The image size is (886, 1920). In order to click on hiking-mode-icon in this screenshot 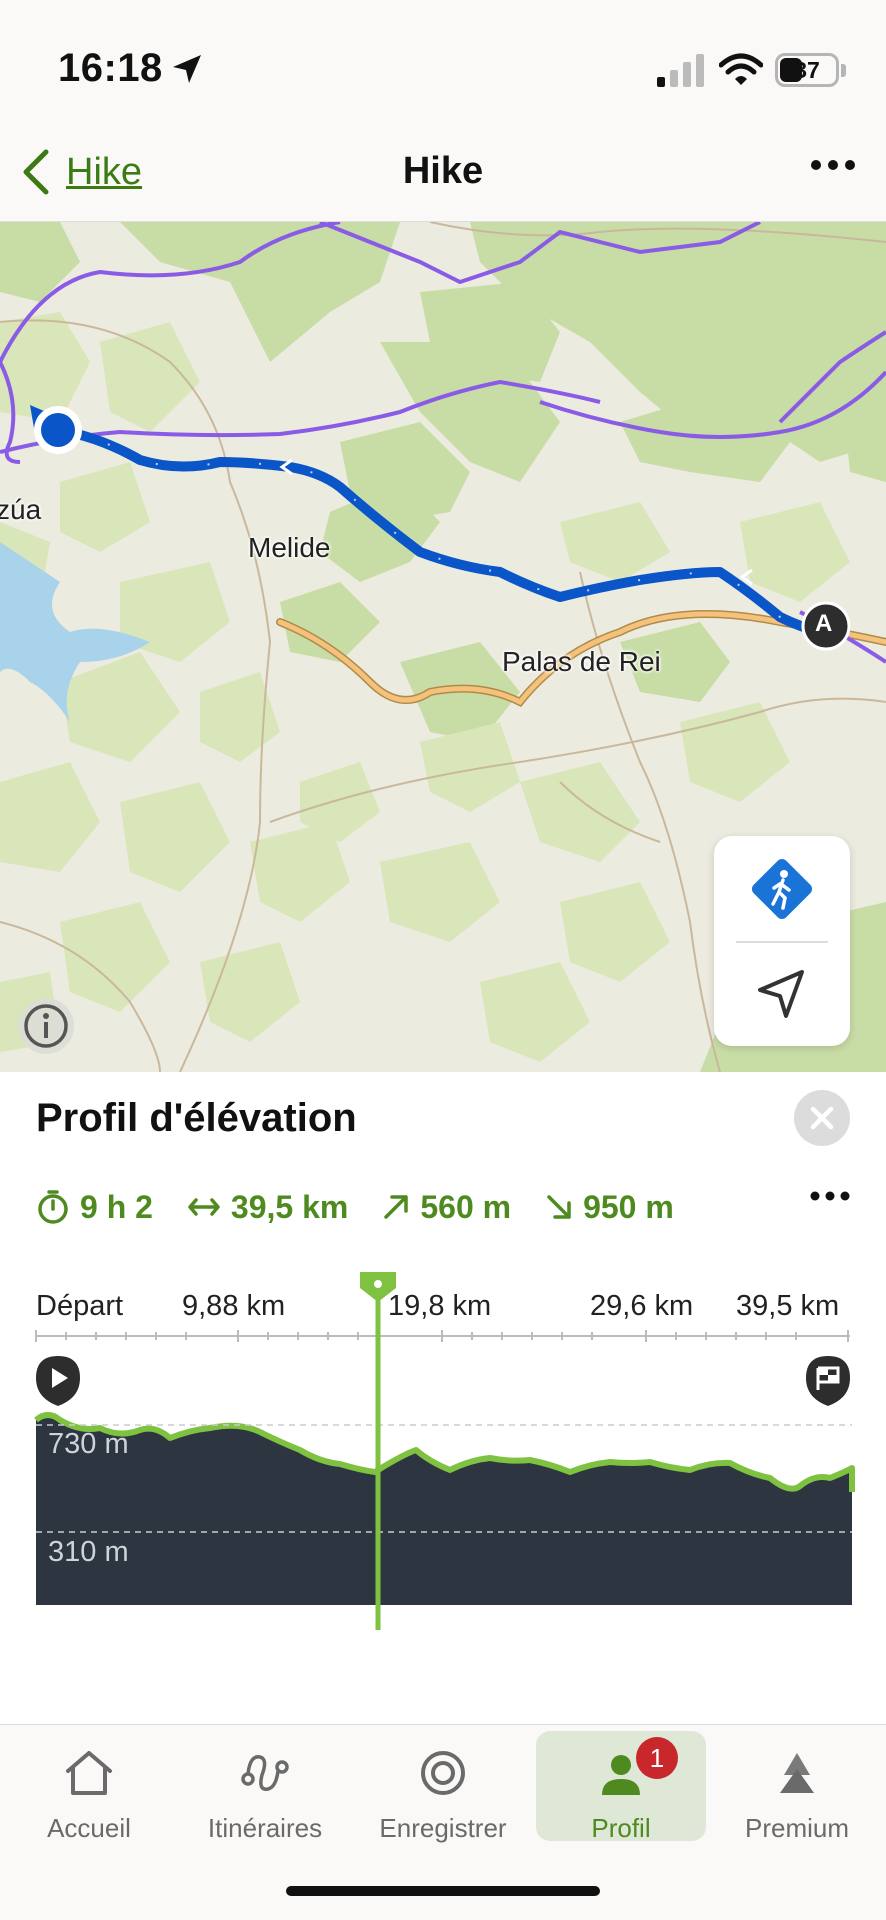, I will do `click(782, 889)`.